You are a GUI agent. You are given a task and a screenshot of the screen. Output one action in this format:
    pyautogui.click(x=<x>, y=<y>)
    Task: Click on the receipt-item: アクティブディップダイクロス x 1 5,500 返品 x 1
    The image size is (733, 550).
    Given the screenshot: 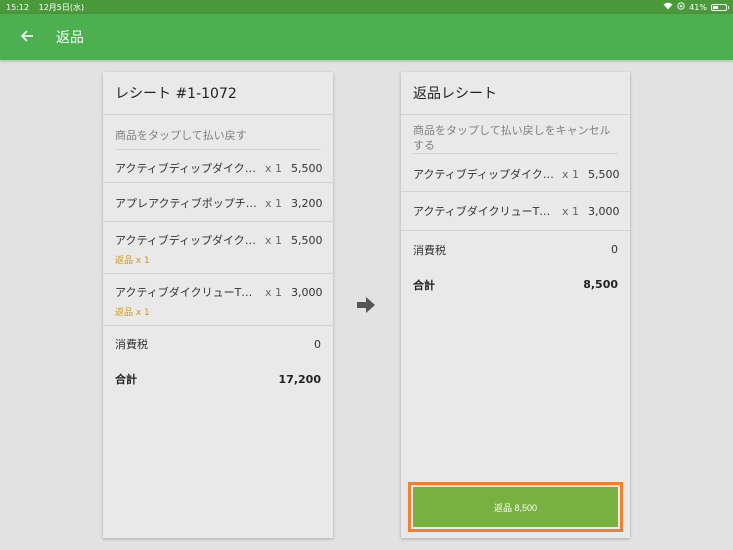 What is the action you would take?
    pyautogui.click(x=218, y=247)
    